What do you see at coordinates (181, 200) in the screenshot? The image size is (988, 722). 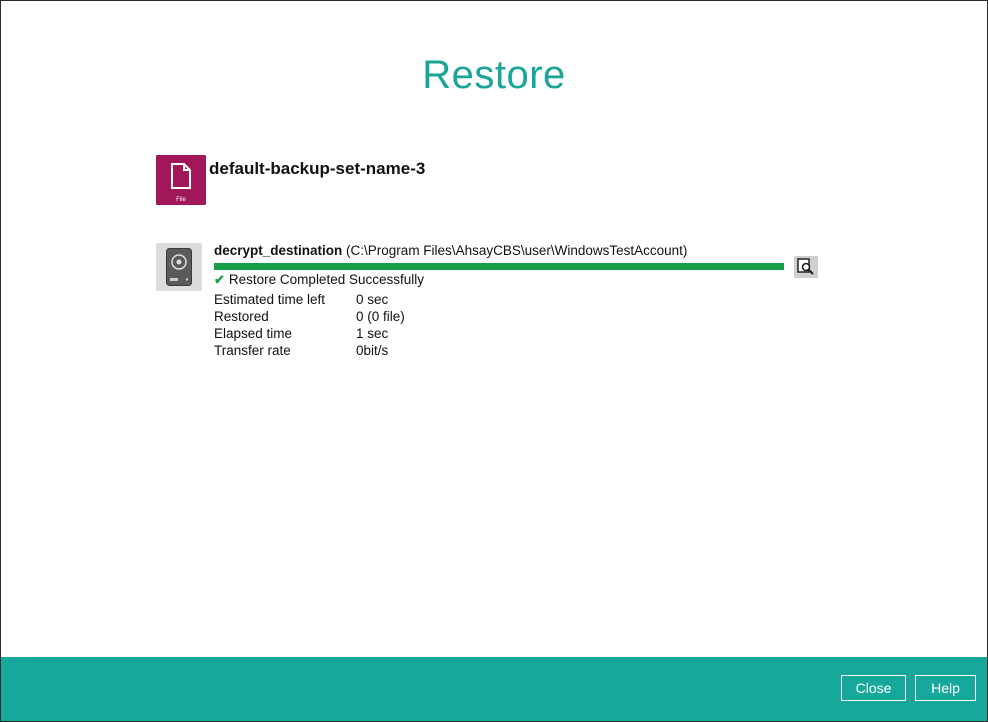 I see `file-icon-caption: File` at bounding box center [181, 200].